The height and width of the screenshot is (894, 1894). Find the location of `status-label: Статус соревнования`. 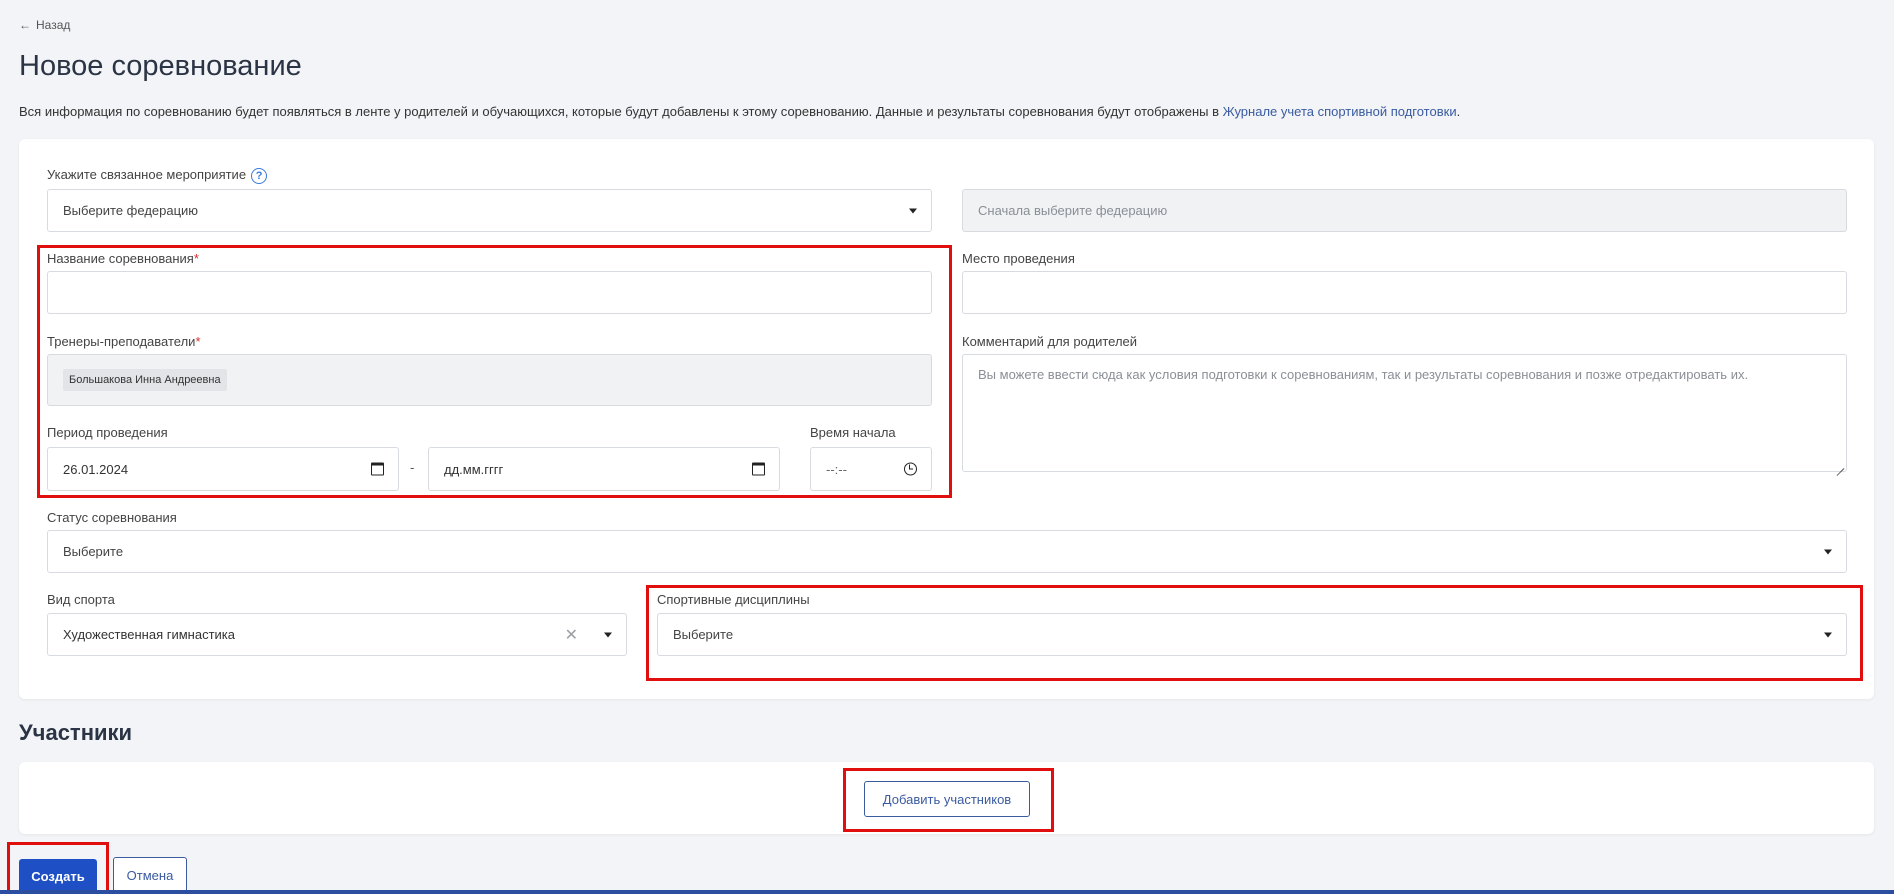

status-label: Статус соревнования is located at coordinates (112, 517).